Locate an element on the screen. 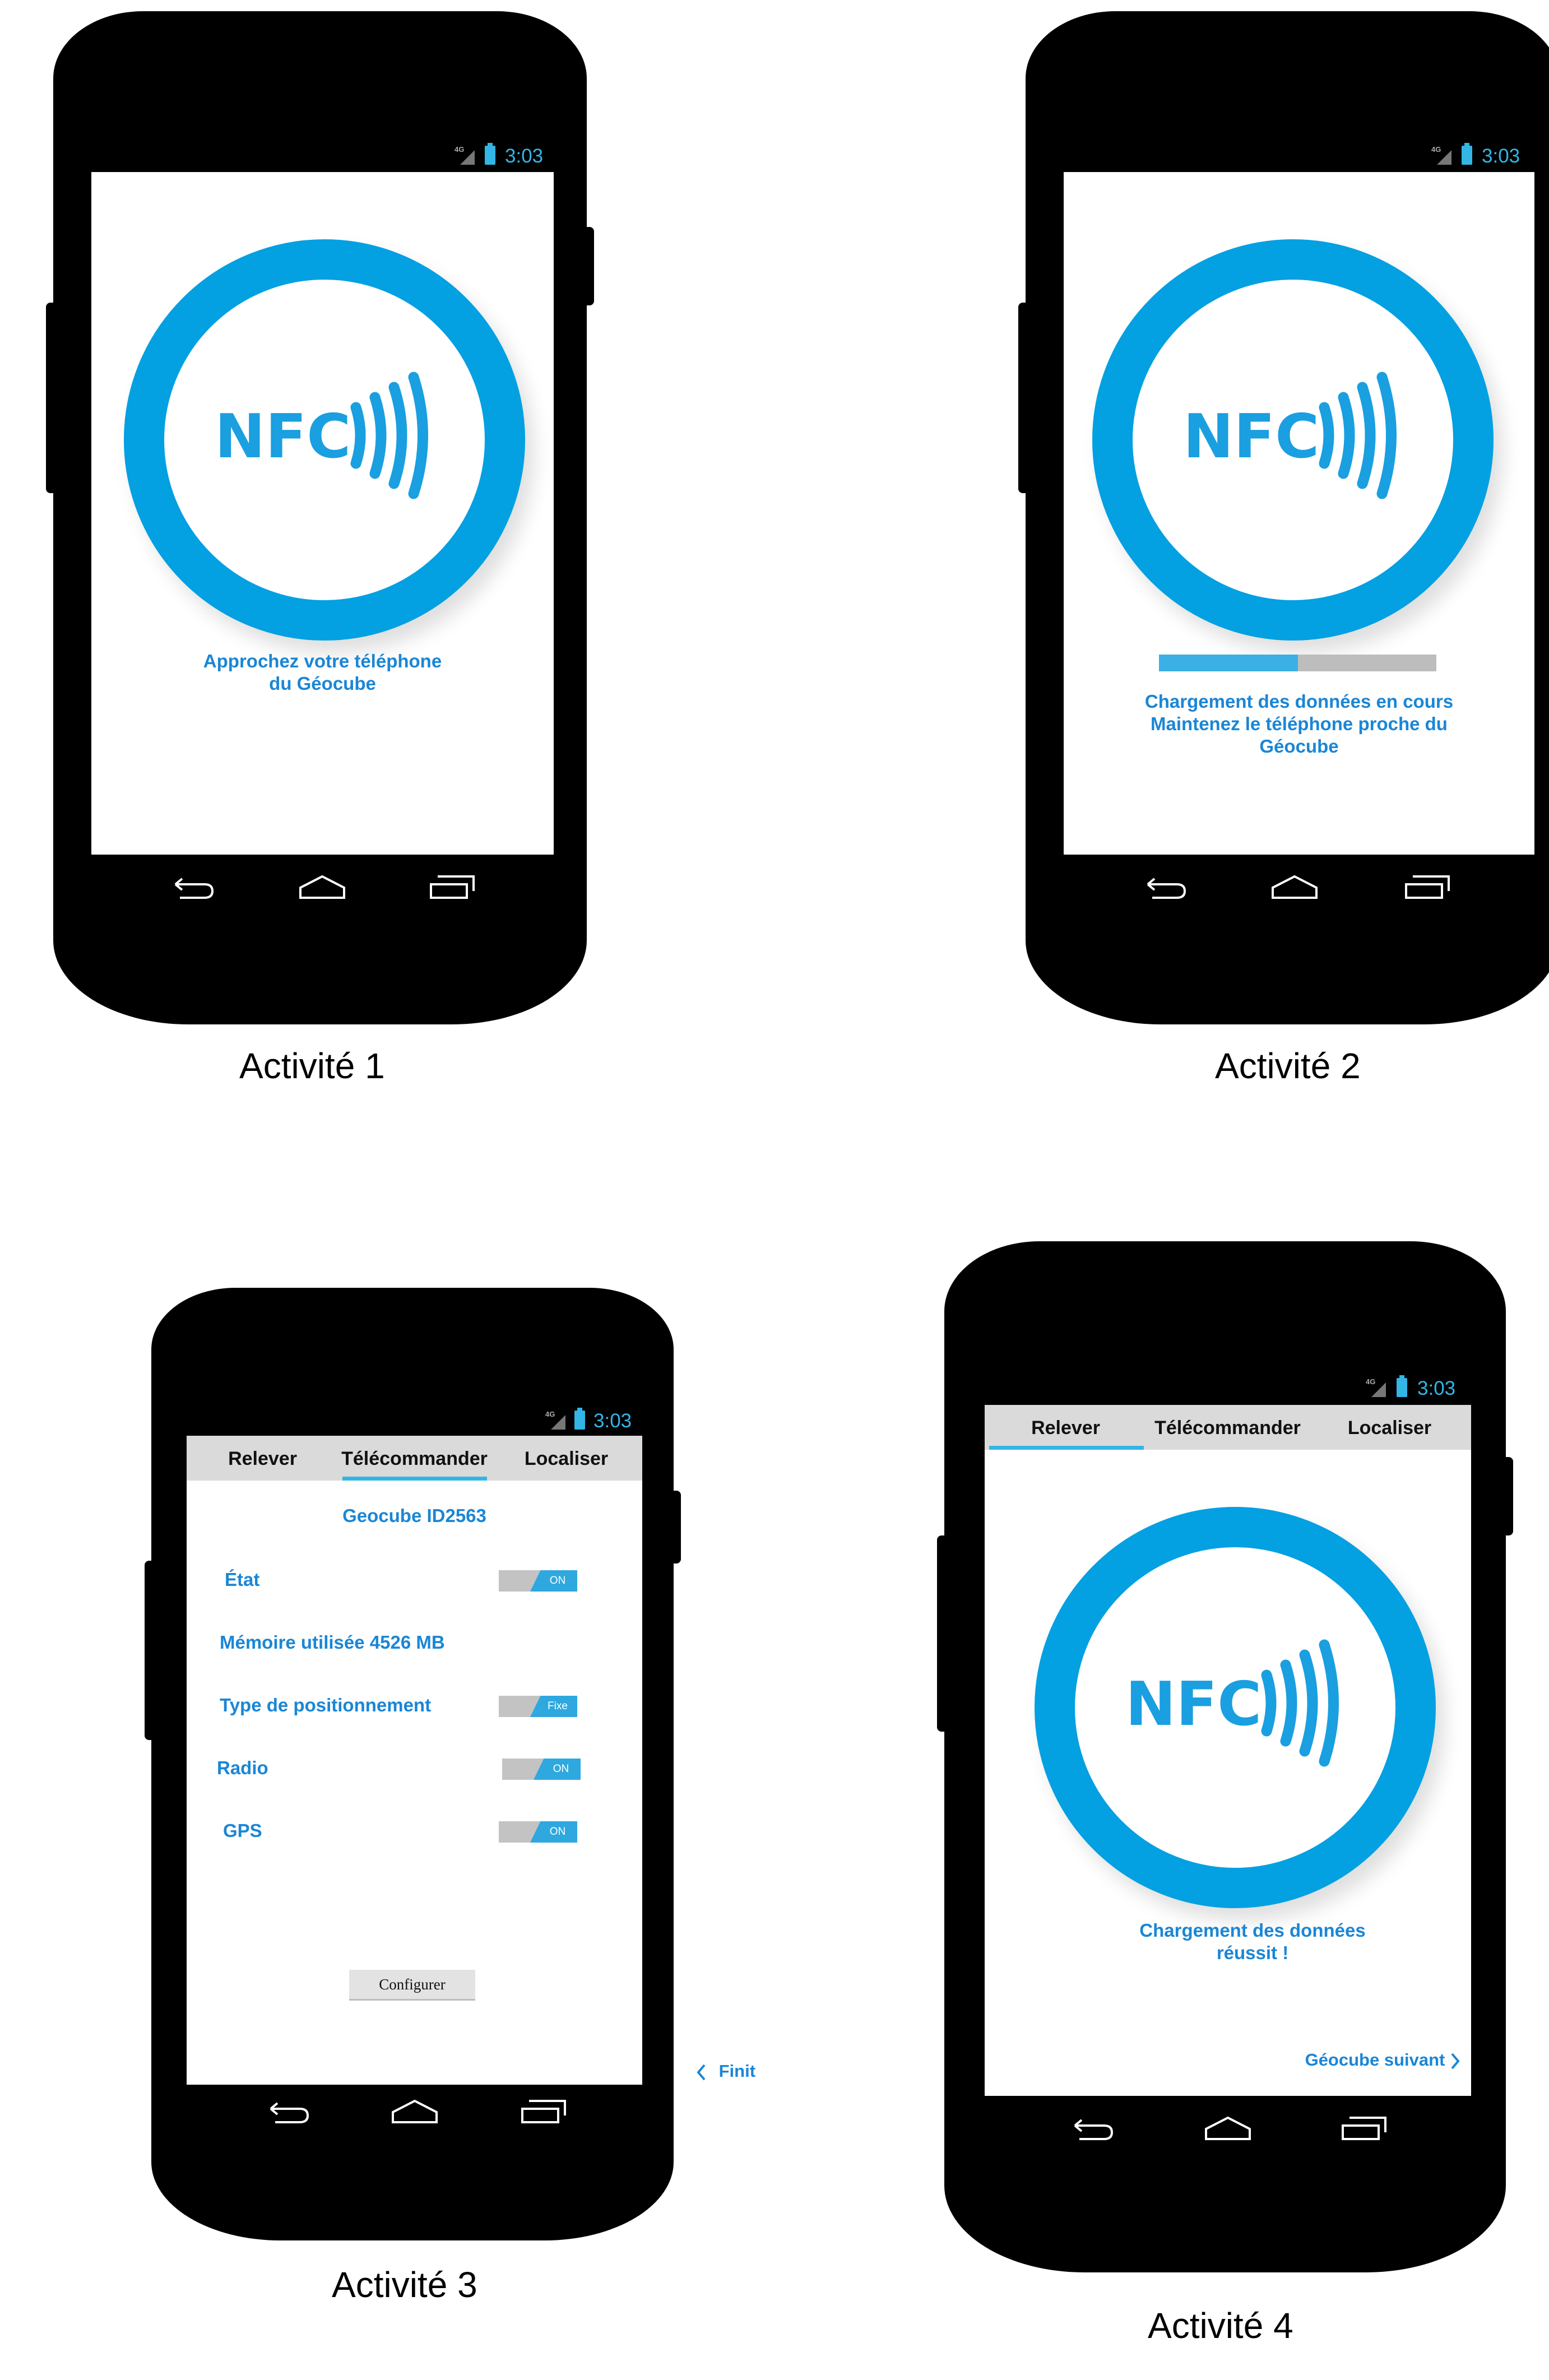 This screenshot has width=1549, height=2380. positioning-type-label: Type de positionnement is located at coordinates (326, 1705).